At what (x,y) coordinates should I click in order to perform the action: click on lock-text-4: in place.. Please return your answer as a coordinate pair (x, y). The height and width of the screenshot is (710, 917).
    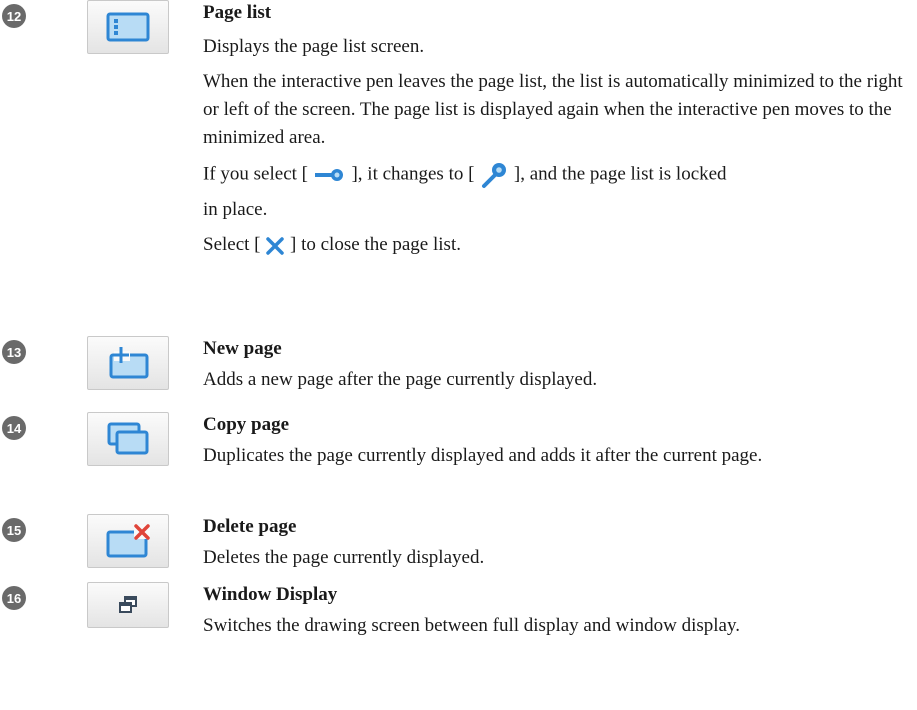
    Looking at the image, I should click on (235, 209).